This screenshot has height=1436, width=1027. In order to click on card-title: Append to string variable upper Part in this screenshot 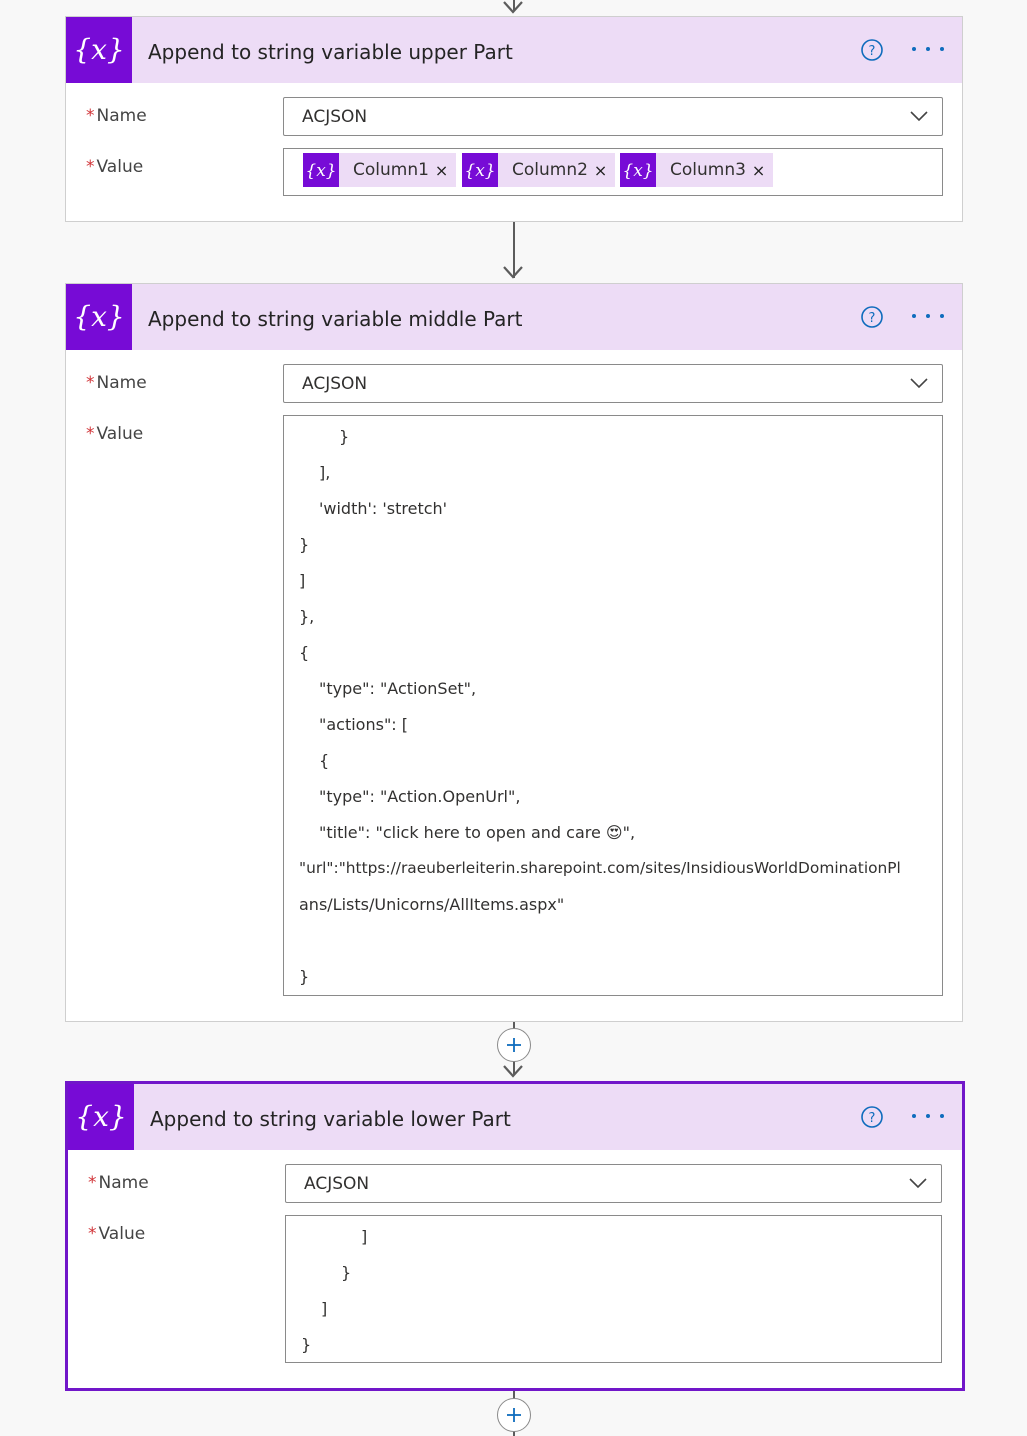, I will do `click(330, 52)`.